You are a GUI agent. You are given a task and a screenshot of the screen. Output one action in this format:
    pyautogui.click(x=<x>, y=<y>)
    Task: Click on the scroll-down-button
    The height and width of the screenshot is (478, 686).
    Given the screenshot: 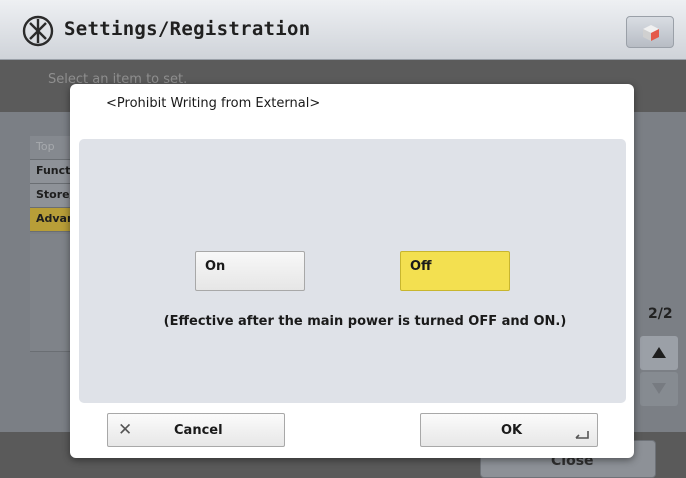 What is the action you would take?
    pyautogui.click(x=659, y=389)
    